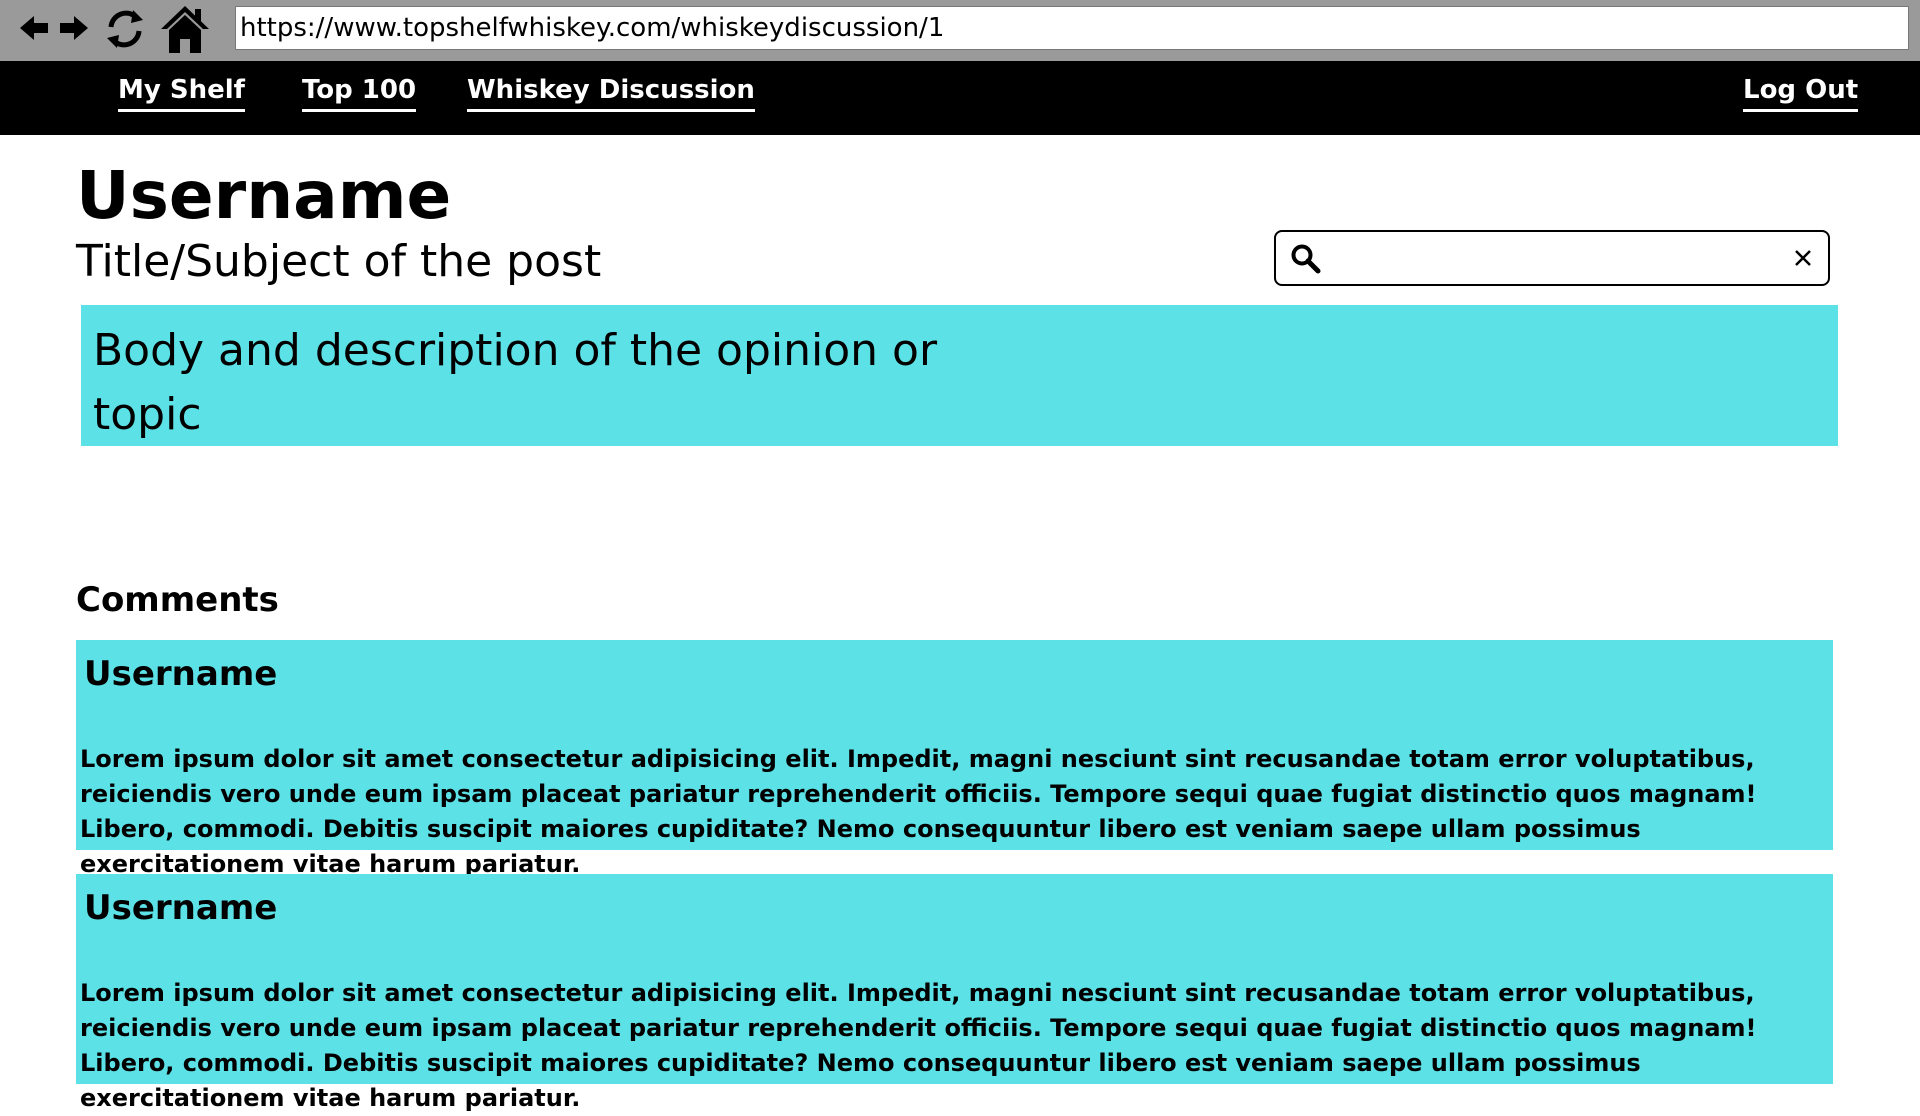 Image resolution: width=1920 pixels, height=1116 pixels. Describe the element at coordinates (125, 29) in the screenshot. I see `refresh-icon` at that location.